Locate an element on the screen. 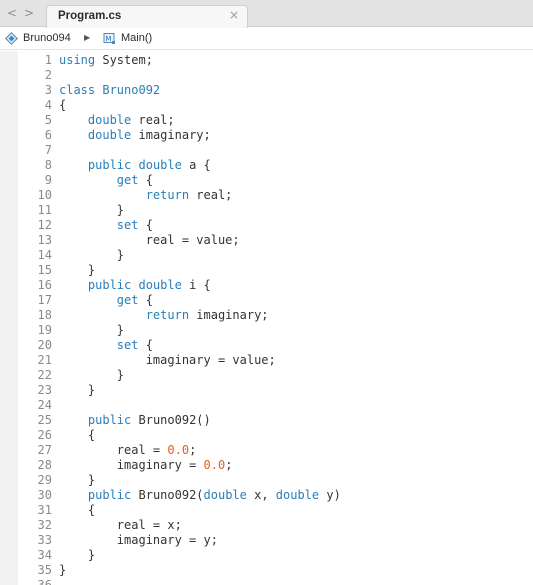 The height and width of the screenshot is (585, 533). code-line: 28 imaginary = 0.0; is located at coordinates (266, 465).